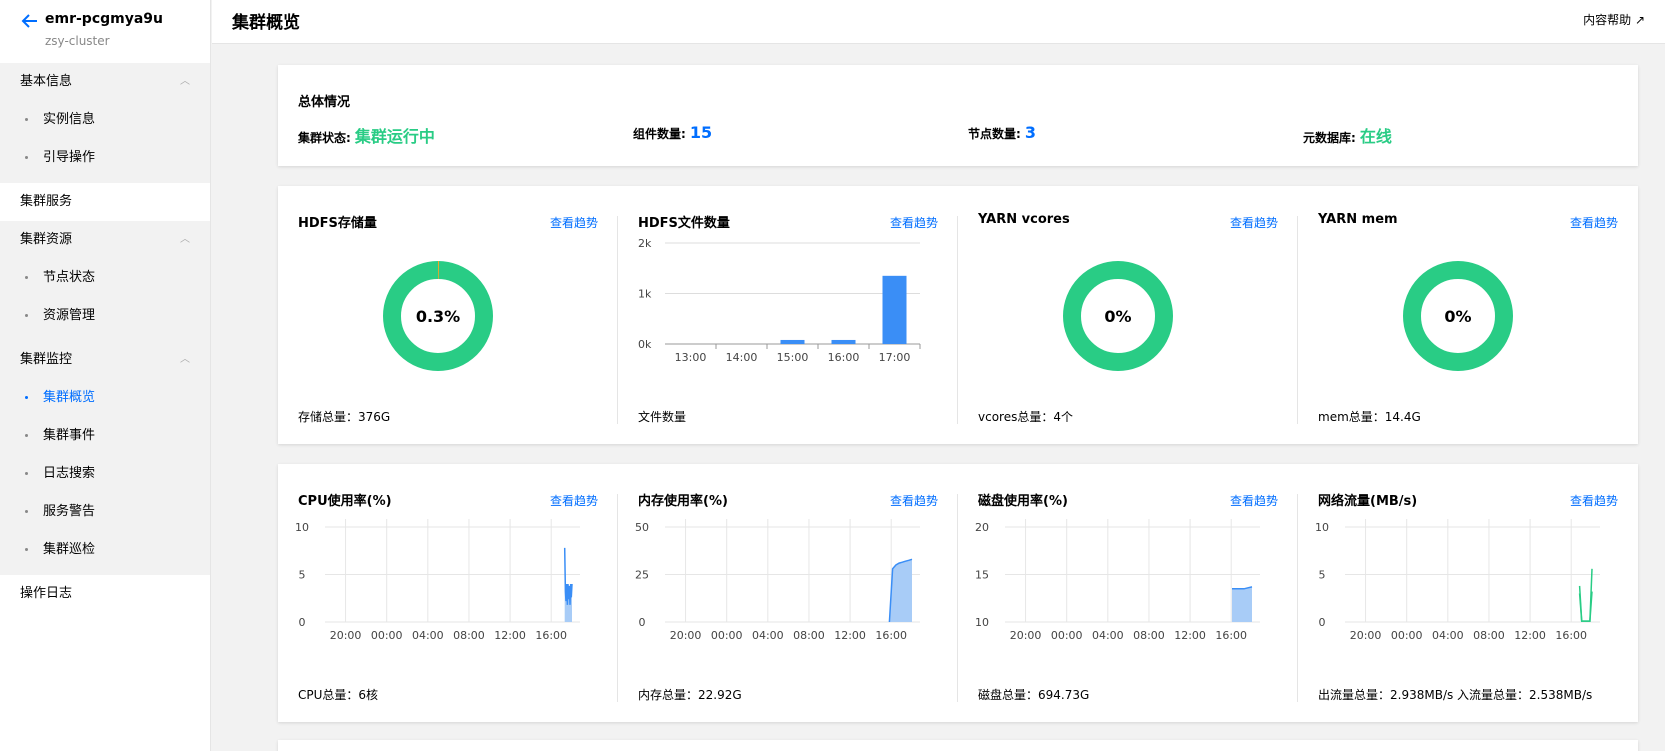 This screenshot has height=751, width=1665. What do you see at coordinates (46, 239) in the screenshot?
I see `nav-group-label: 集群资源` at bounding box center [46, 239].